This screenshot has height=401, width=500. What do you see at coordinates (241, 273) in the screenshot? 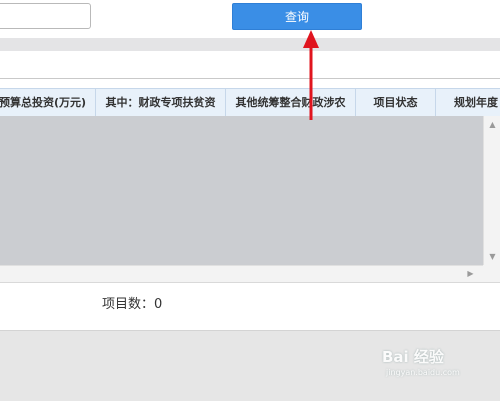
I see `horizontal-scrollbar: ▶` at bounding box center [241, 273].